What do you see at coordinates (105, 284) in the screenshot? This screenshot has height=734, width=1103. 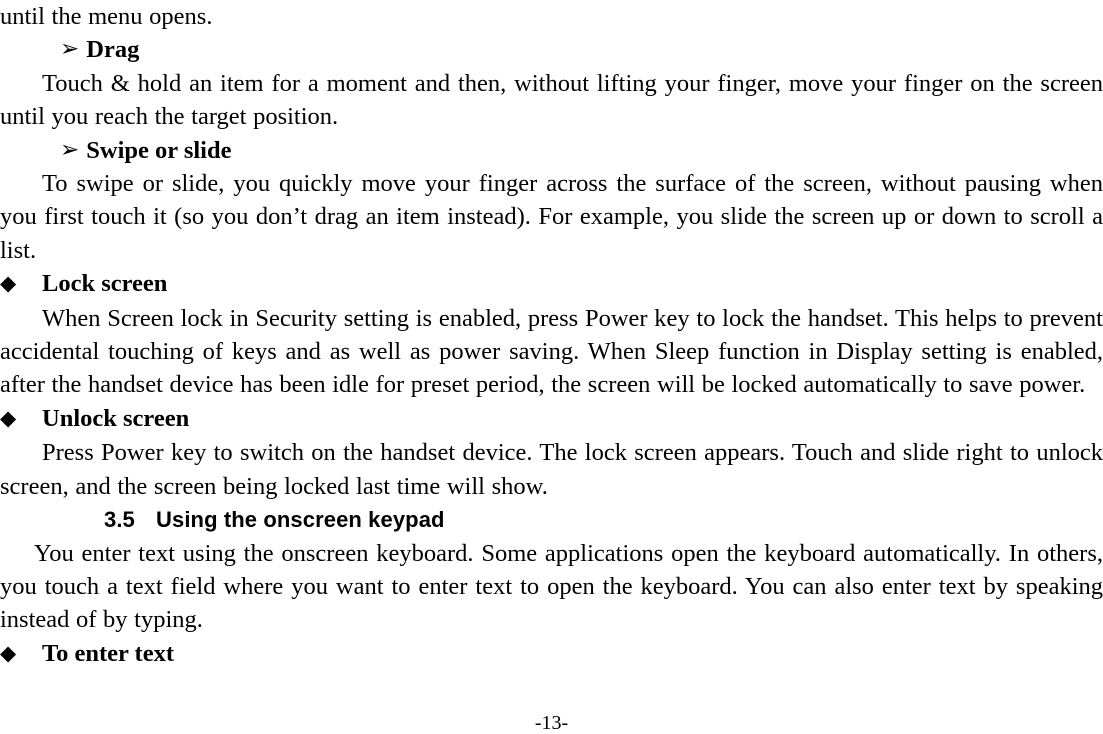 I see `heading-lock-screen-label: Lock screen` at bounding box center [105, 284].